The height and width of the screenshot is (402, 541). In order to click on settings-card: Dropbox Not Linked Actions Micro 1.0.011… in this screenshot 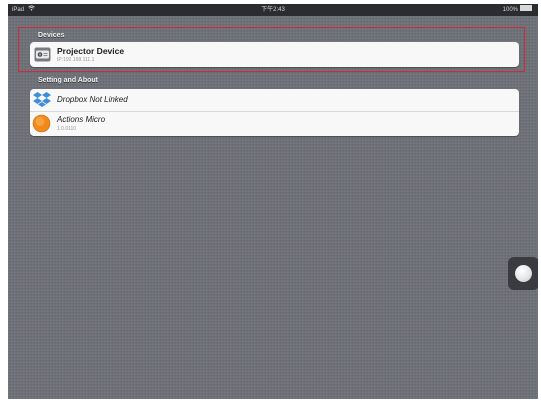, I will do `click(274, 112)`.